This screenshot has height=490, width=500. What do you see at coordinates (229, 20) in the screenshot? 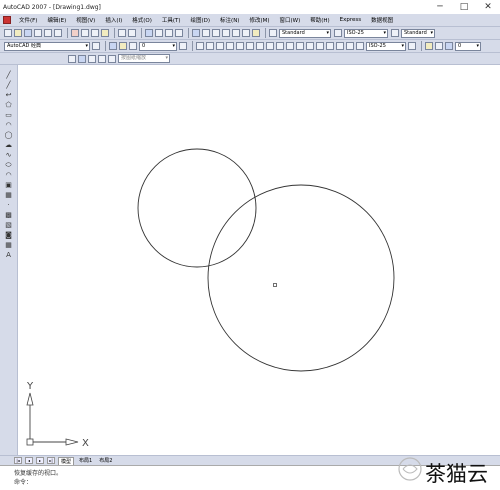
I see `menu-dimension: 标注(N)` at bounding box center [229, 20].